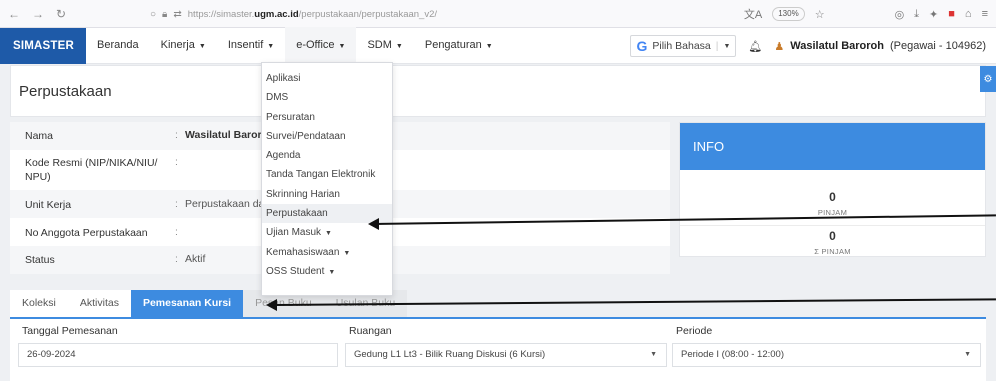 The width and height of the screenshot is (996, 381). Describe the element at coordinates (327, 97) in the screenshot. I see `menu-item-dms: DMS` at that location.